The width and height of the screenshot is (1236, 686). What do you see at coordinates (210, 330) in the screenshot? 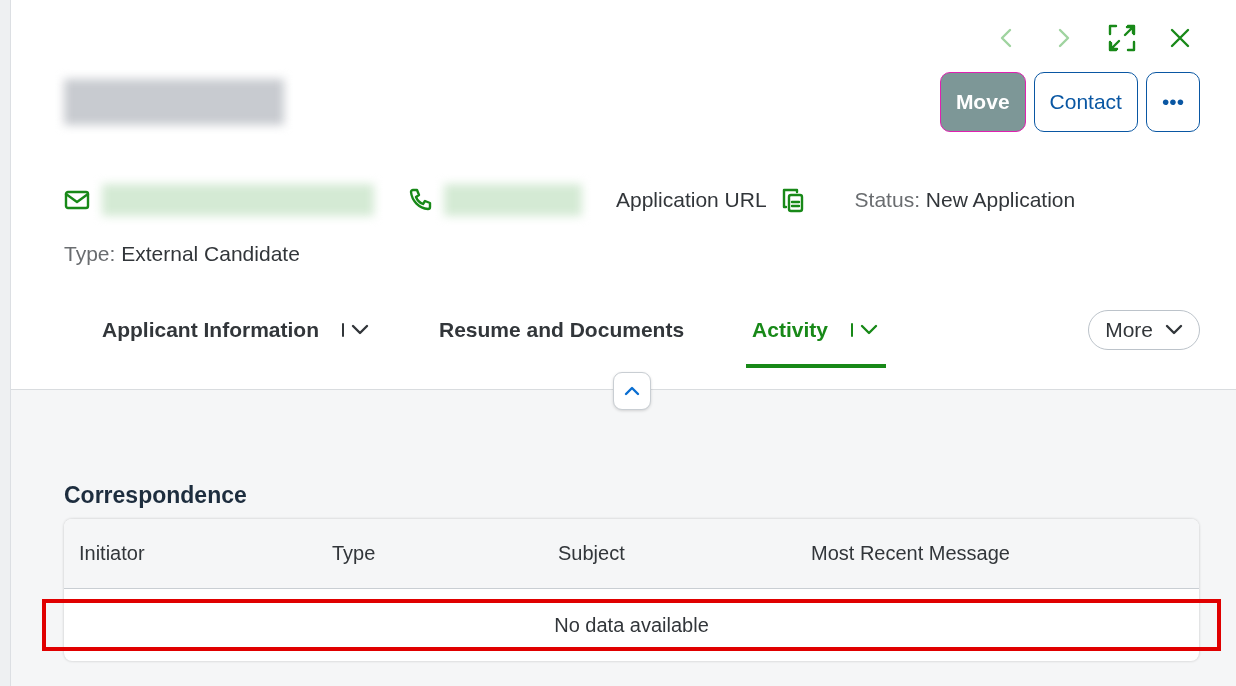
I see `tab-label: Applicant Information` at bounding box center [210, 330].